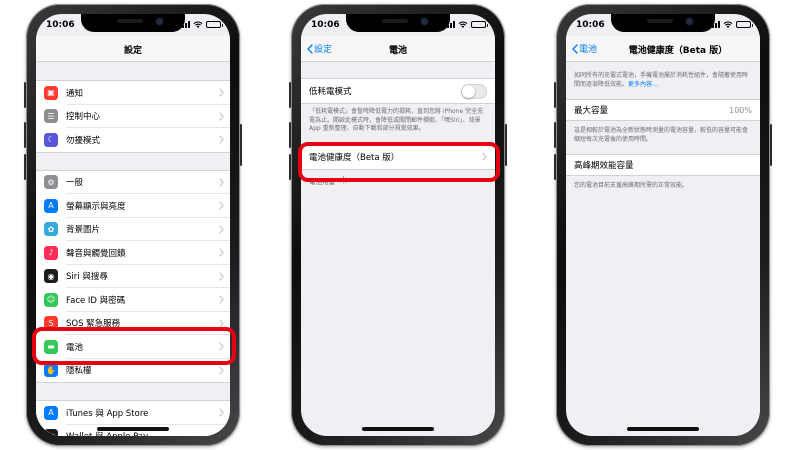 The height and width of the screenshot is (450, 800). Describe the element at coordinates (354, 157) in the screenshot. I see `battery-health-label: 電池健康度（Beta 版）` at that location.